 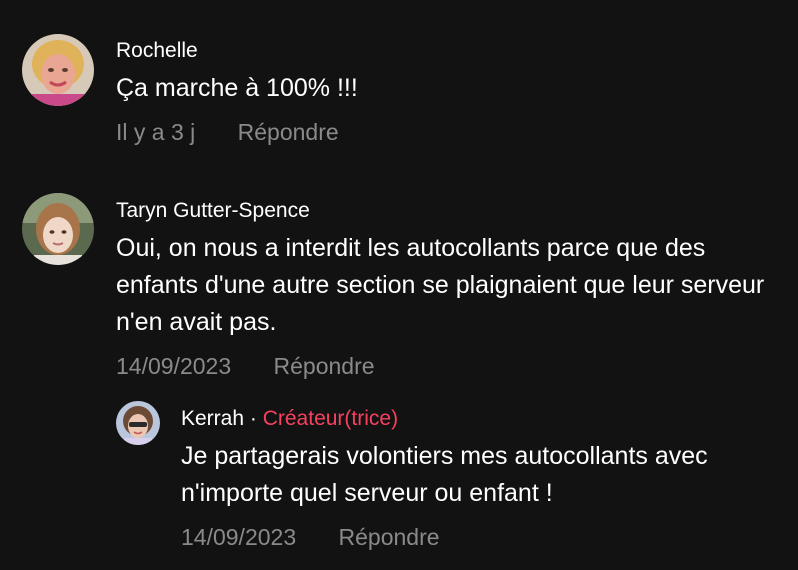 What do you see at coordinates (452, 51) in the screenshot?
I see `comment-author: Rochelle` at bounding box center [452, 51].